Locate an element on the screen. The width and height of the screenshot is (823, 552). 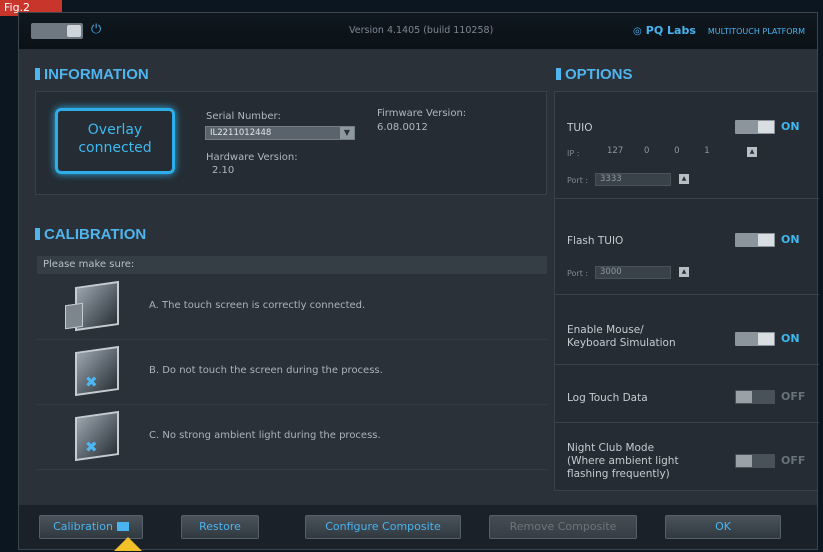
calibration-title-text: CALIBRATION is located at coordinates (95, 234).